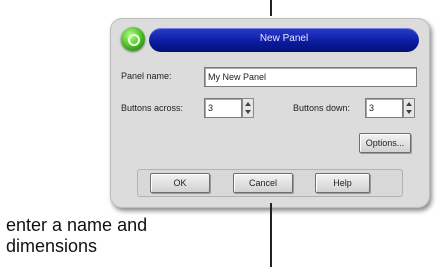 The width and height of the screenshot is (437, 267). What do you see at coordinates (146, 76) in the screenshot?
I see `panel-name-label: Panel name:` at bounding box center [146, 76].